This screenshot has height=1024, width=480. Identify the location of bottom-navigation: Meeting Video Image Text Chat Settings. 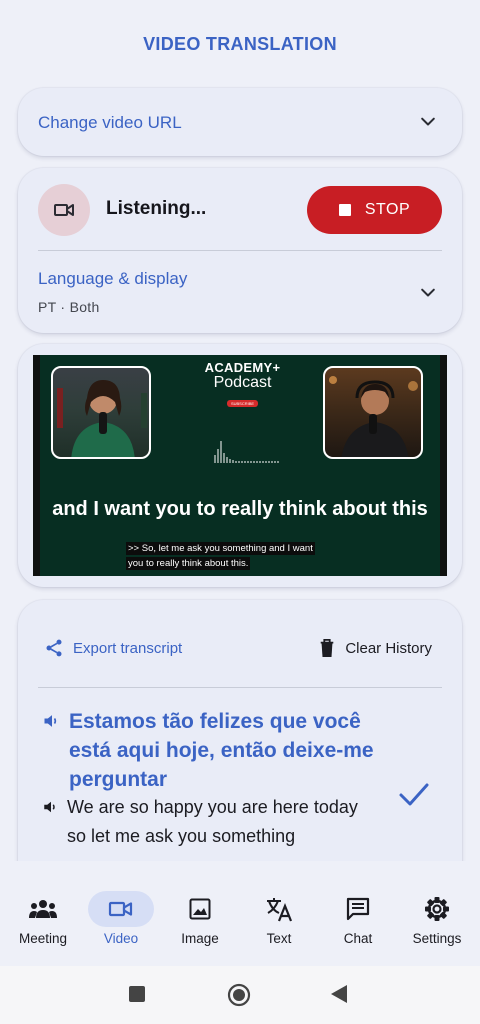
(240, 913).